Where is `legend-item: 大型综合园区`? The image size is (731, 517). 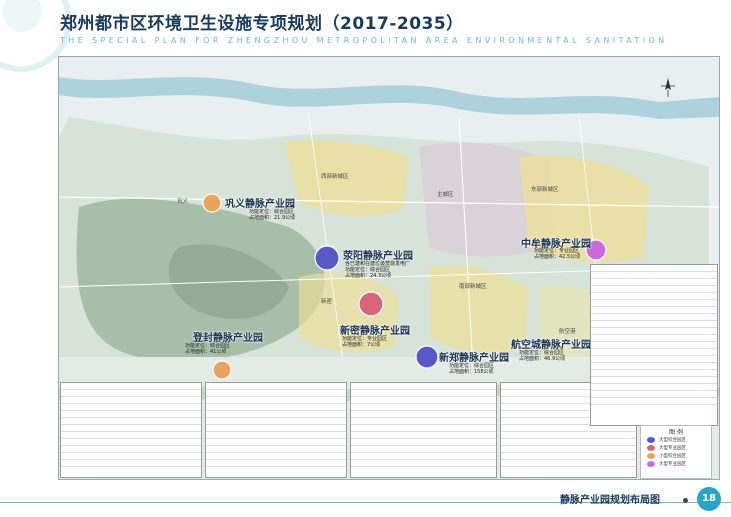 legend-item: 大型综合园区 is located at coordinates (676, 440).